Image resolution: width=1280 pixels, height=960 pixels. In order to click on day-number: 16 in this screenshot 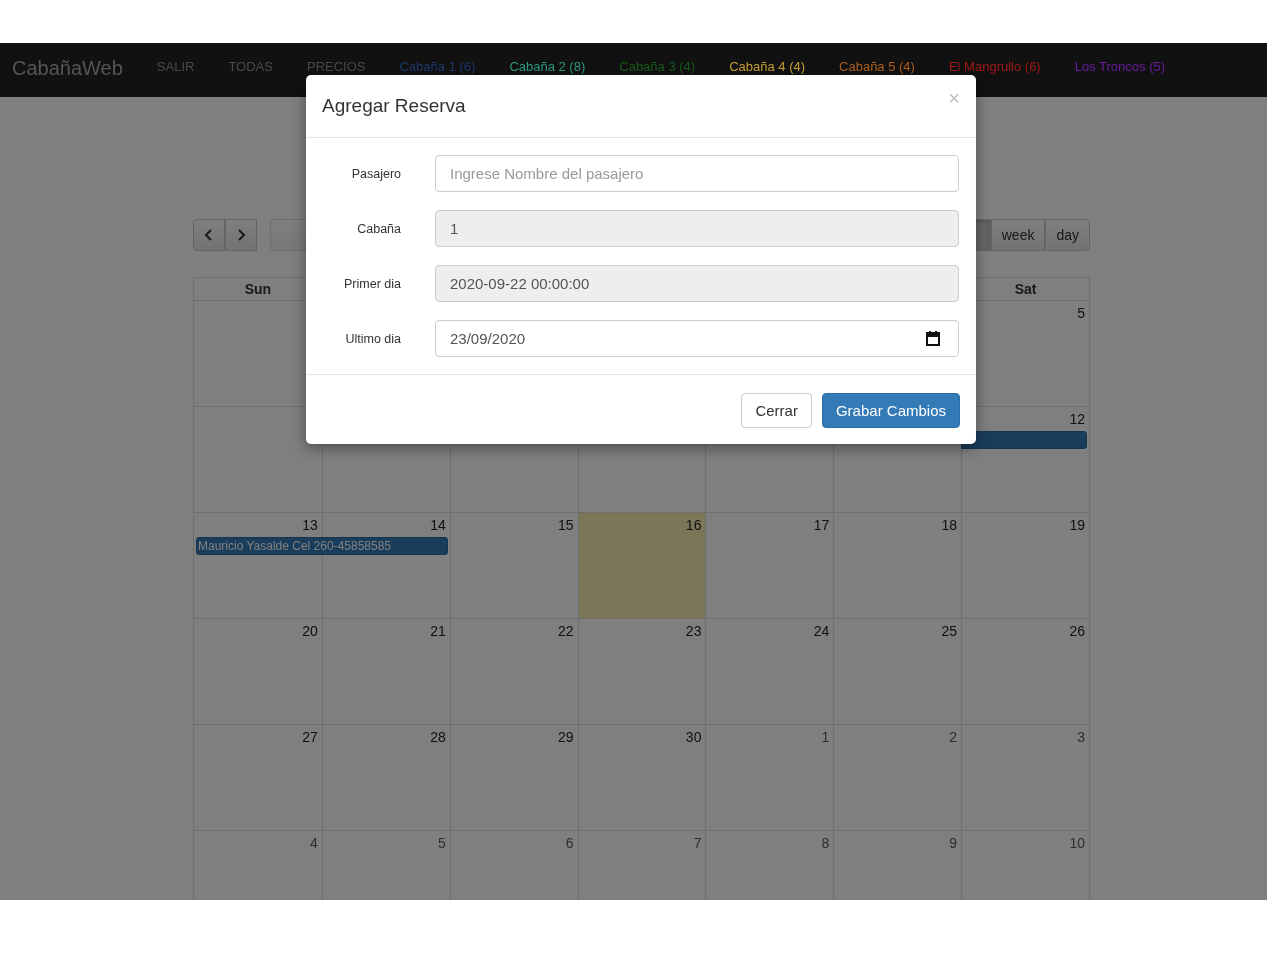, I will do `click(693, 525)`.